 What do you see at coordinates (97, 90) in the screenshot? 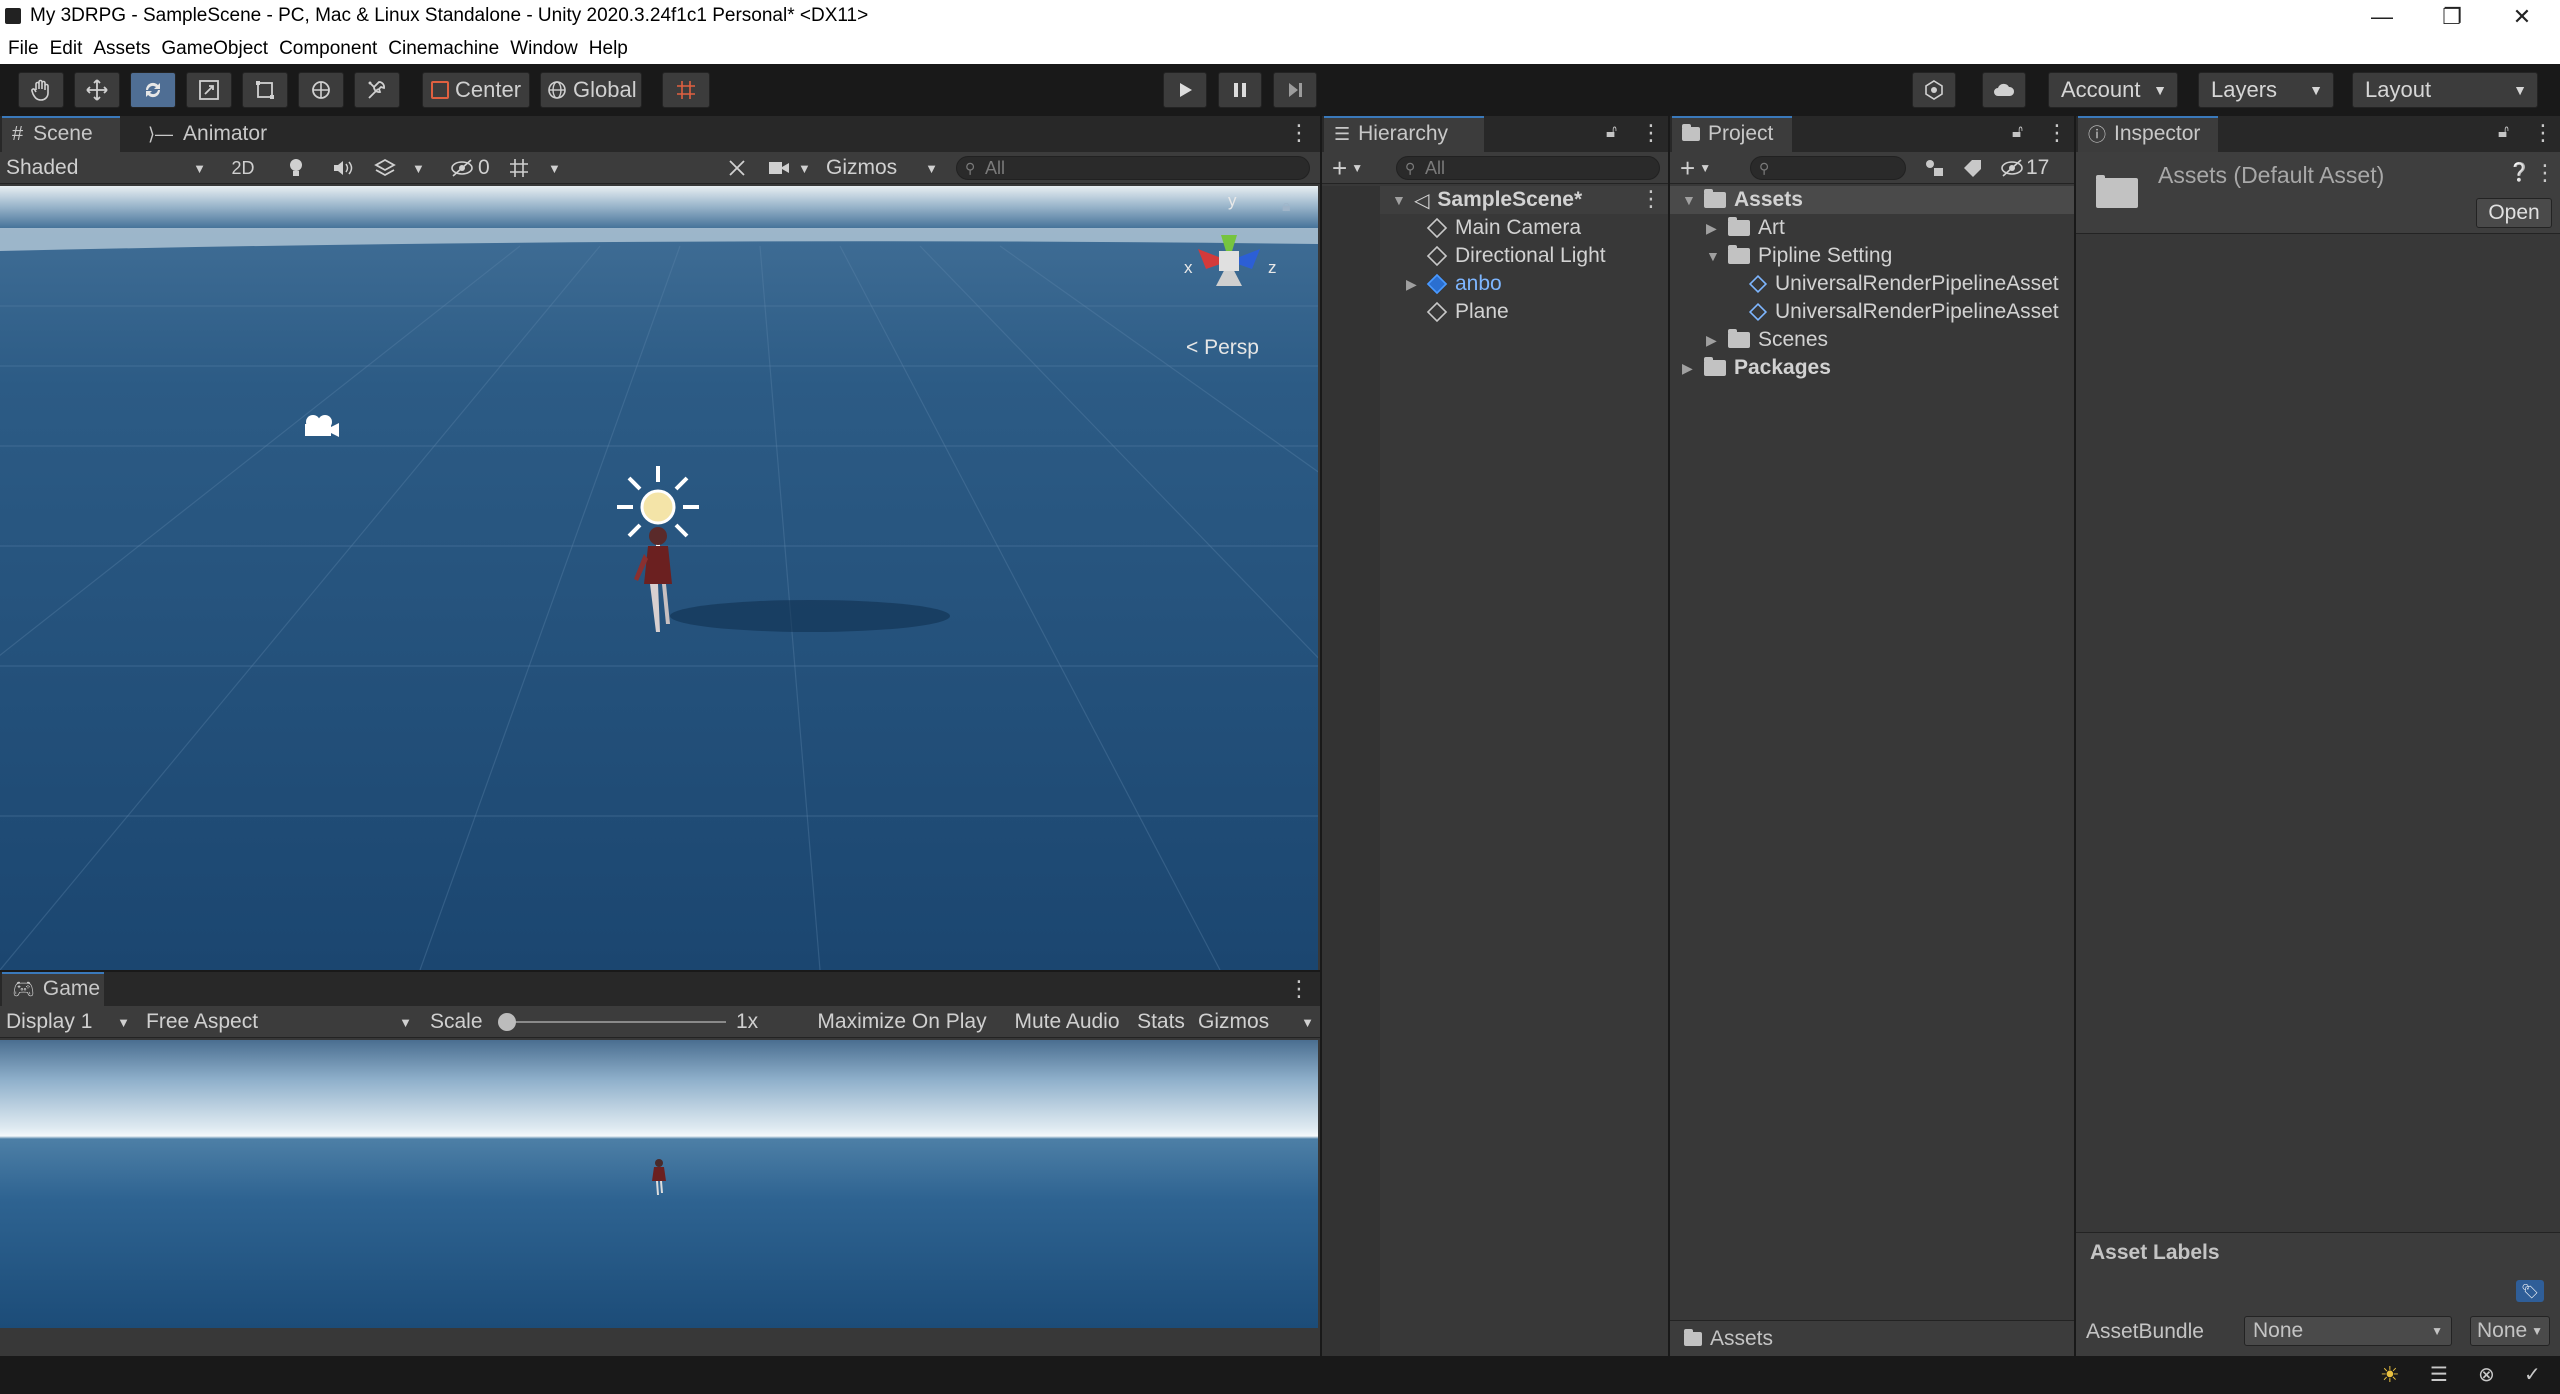
I see `move-tool-button` at bounding box center [97, 90].